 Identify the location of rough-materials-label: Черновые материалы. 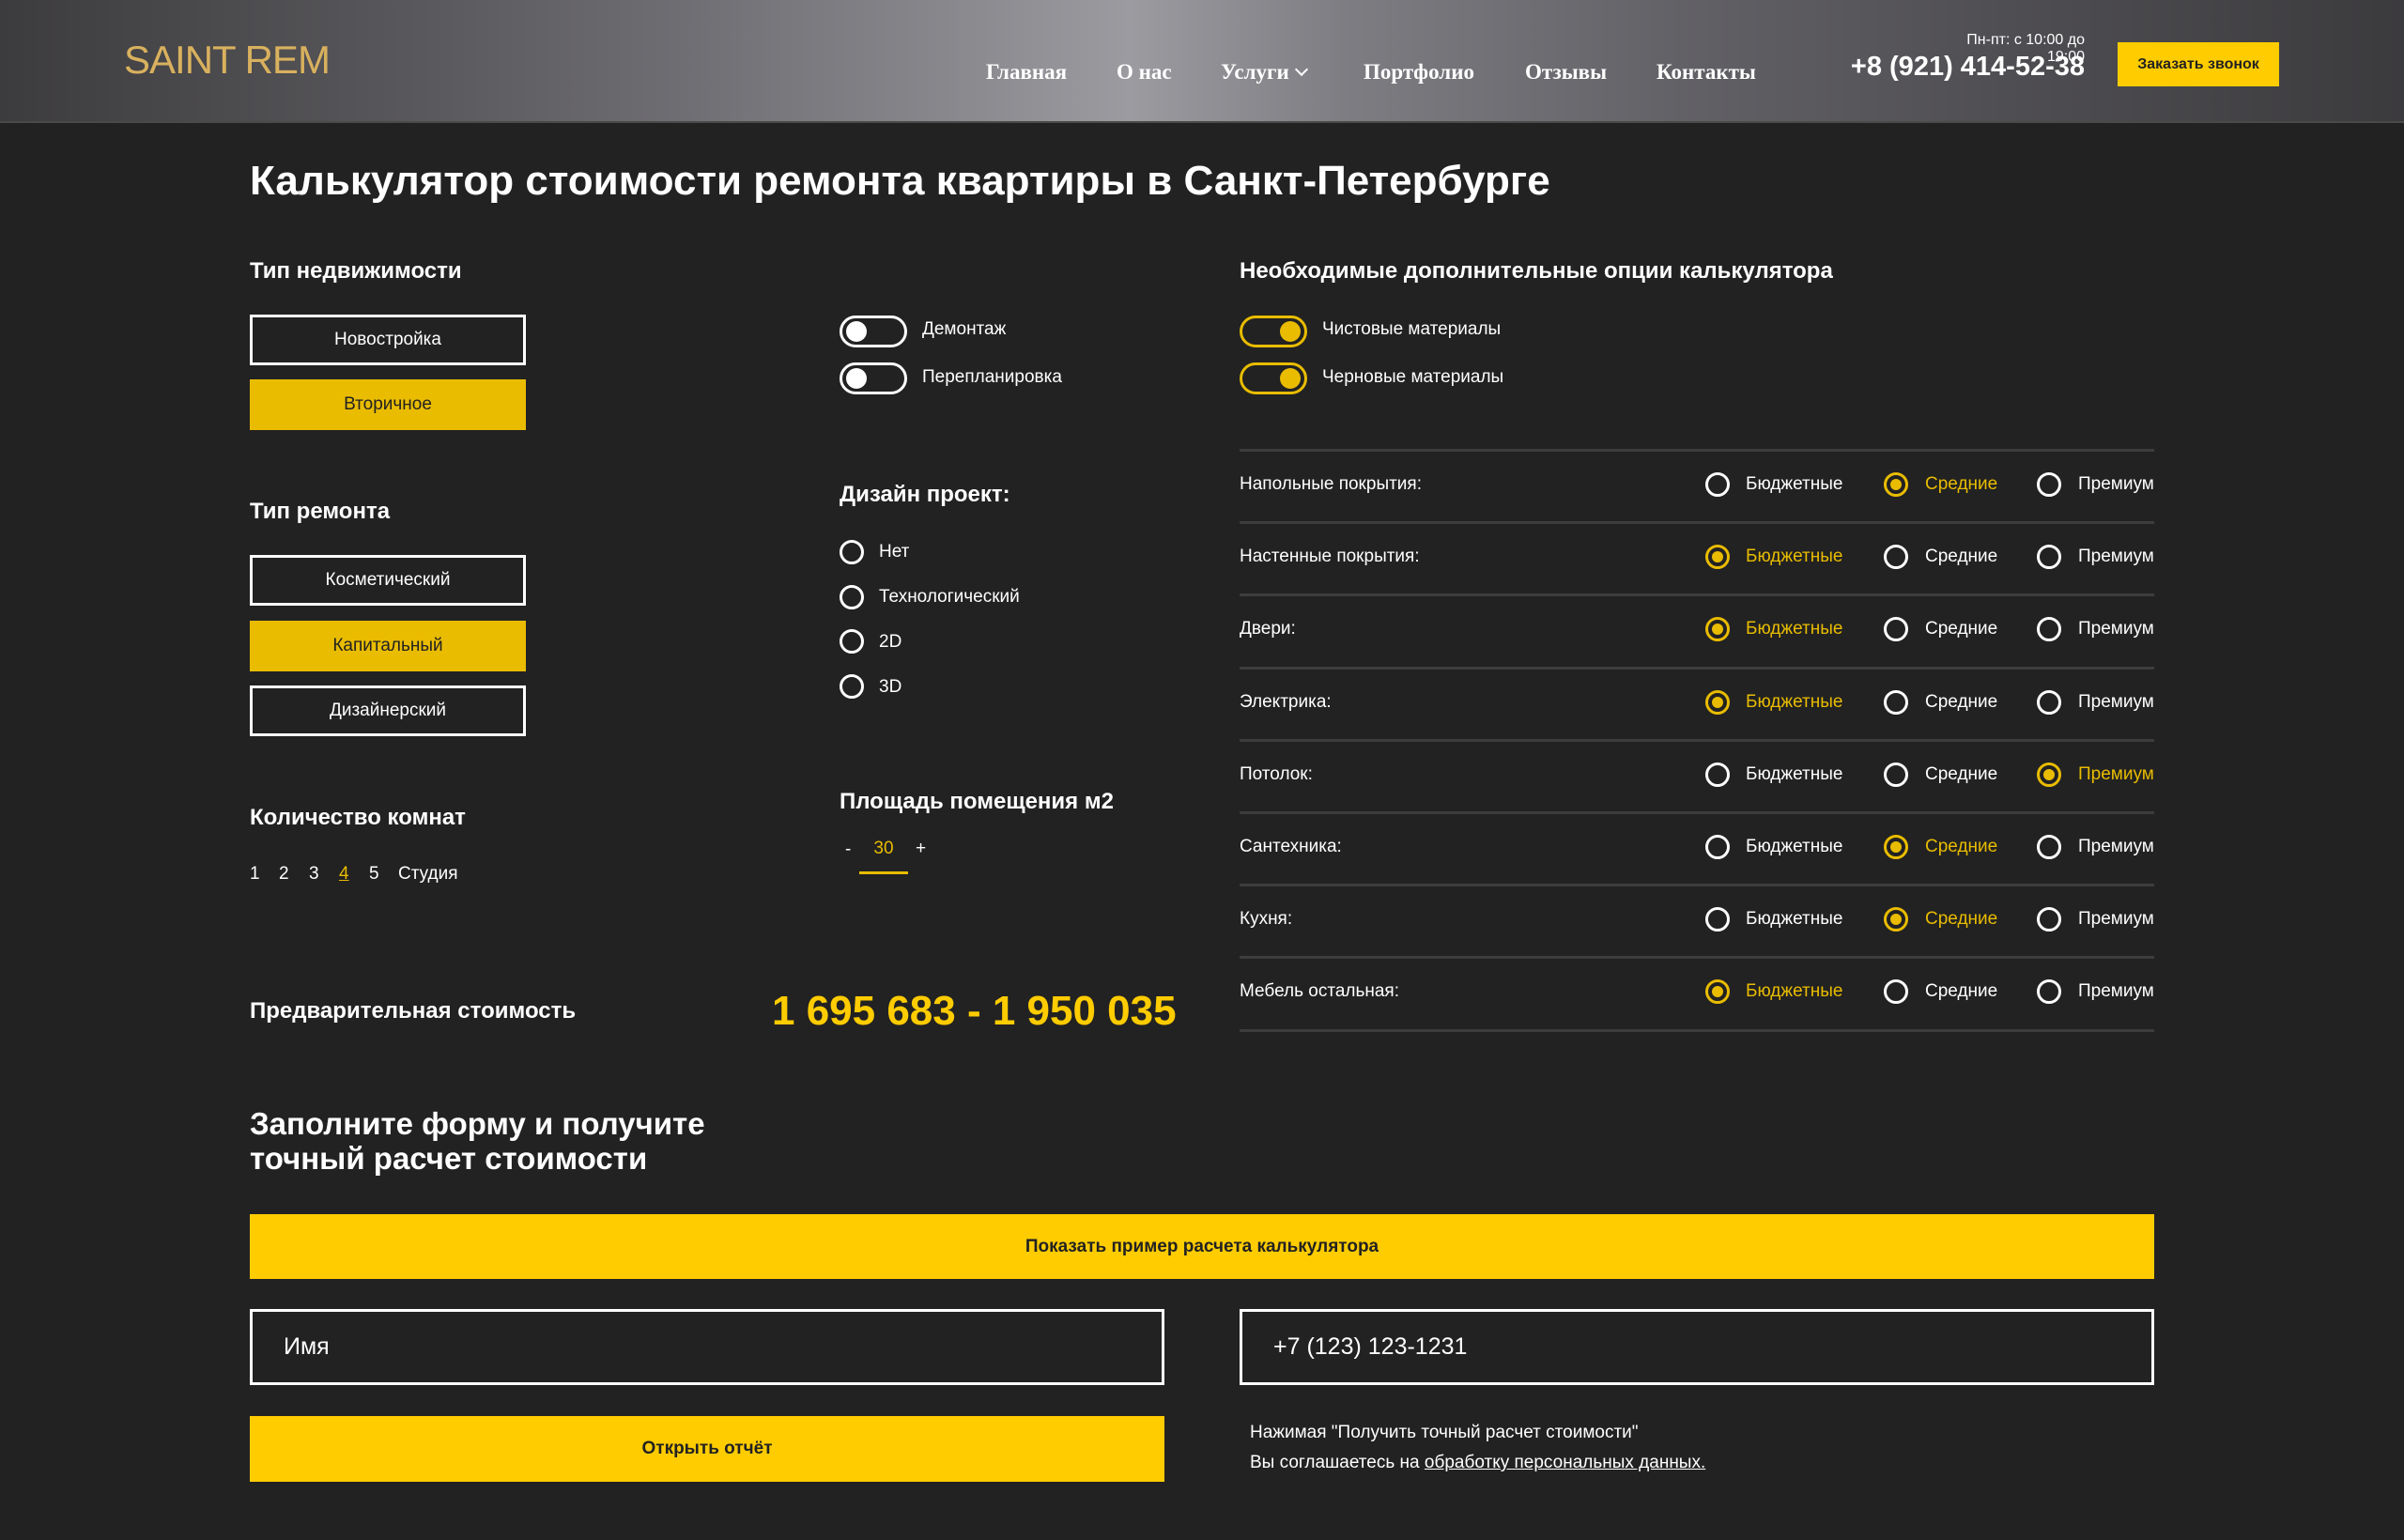
(1413, 377).